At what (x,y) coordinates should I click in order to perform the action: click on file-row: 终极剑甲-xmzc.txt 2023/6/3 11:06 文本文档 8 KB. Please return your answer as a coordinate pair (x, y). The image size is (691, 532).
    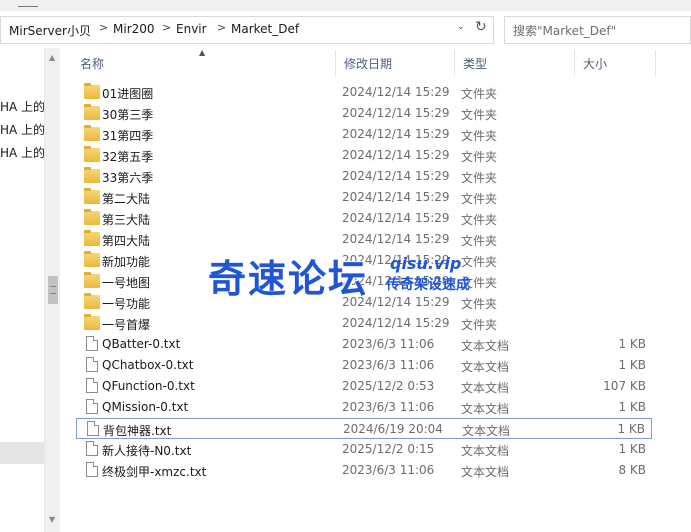
    Looking at the image, I should click on (364, 470).